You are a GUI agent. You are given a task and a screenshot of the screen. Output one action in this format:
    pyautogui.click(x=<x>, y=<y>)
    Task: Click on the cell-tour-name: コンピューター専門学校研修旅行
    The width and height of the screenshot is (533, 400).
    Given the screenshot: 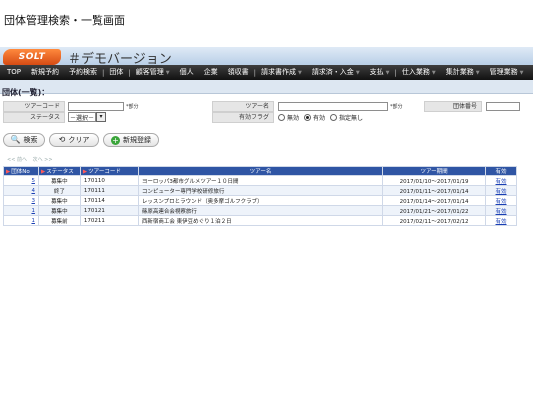 What is the action you would take?
    pyautogui.click(x=260, y=190)
    